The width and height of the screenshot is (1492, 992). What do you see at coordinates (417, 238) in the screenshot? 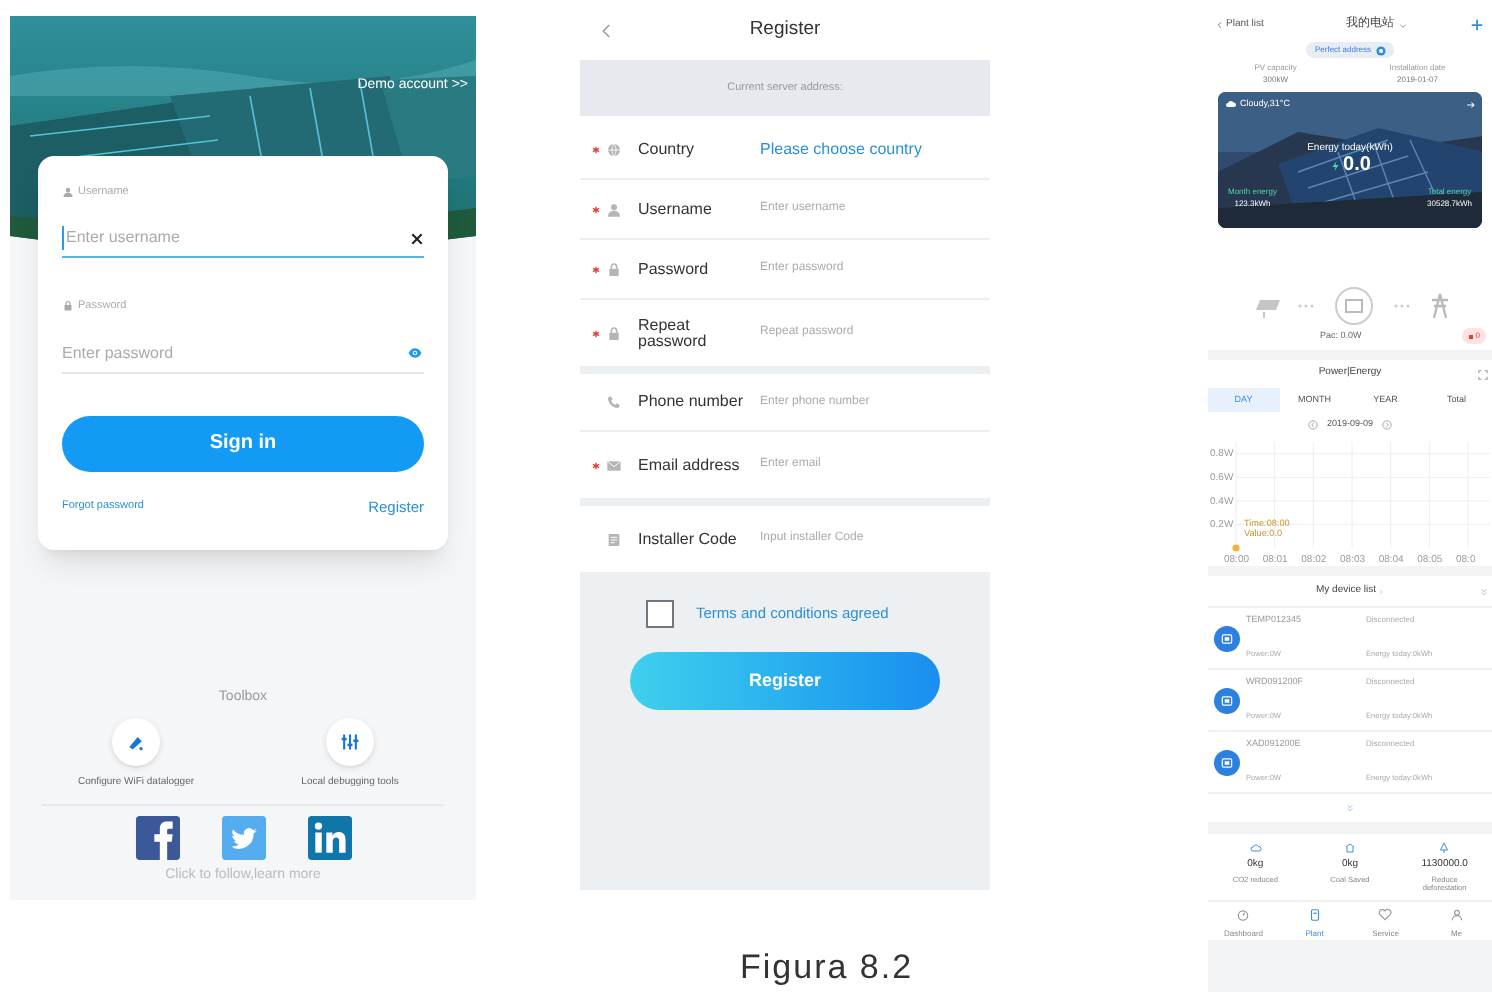
I see `clear-icon` at bounding box center [417, 238].